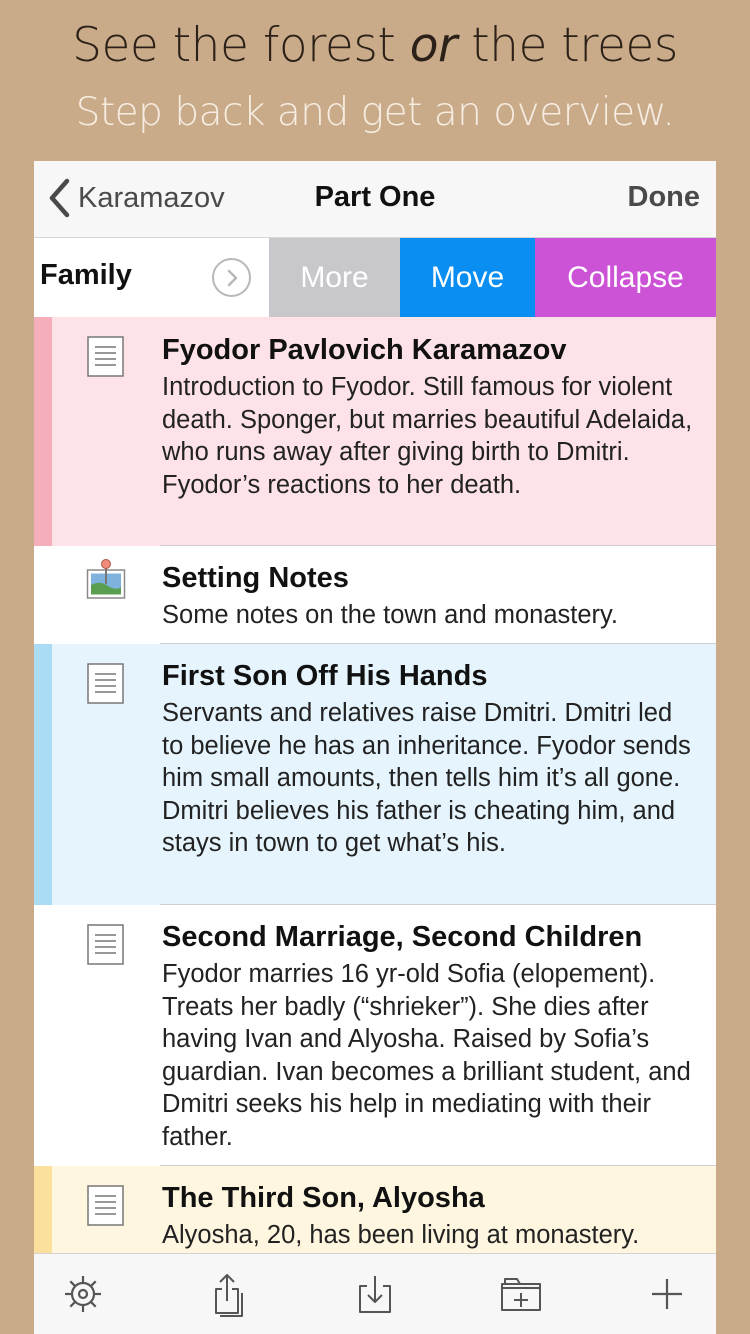 This screenshot has height=1334, width=750. What do you see at coordinates (467, 277) in the screenshot?
I see `move-button: Move` at bounding box center [467, 277].